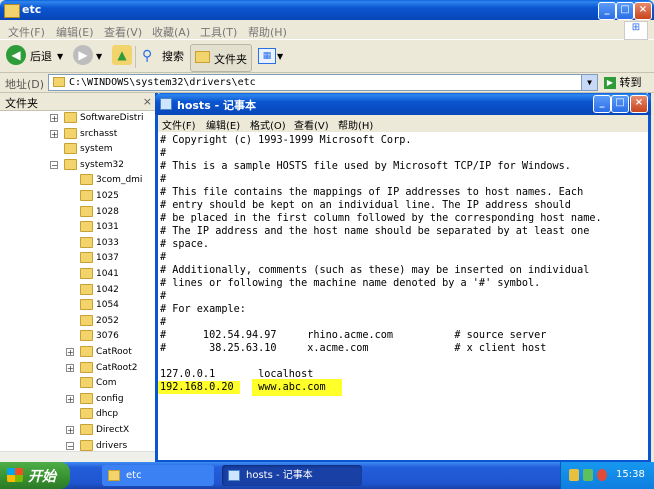  Describe the element at coordinates (280, 57) in the screenshot. I see `views-dropdown-icon: ▼` at that location.